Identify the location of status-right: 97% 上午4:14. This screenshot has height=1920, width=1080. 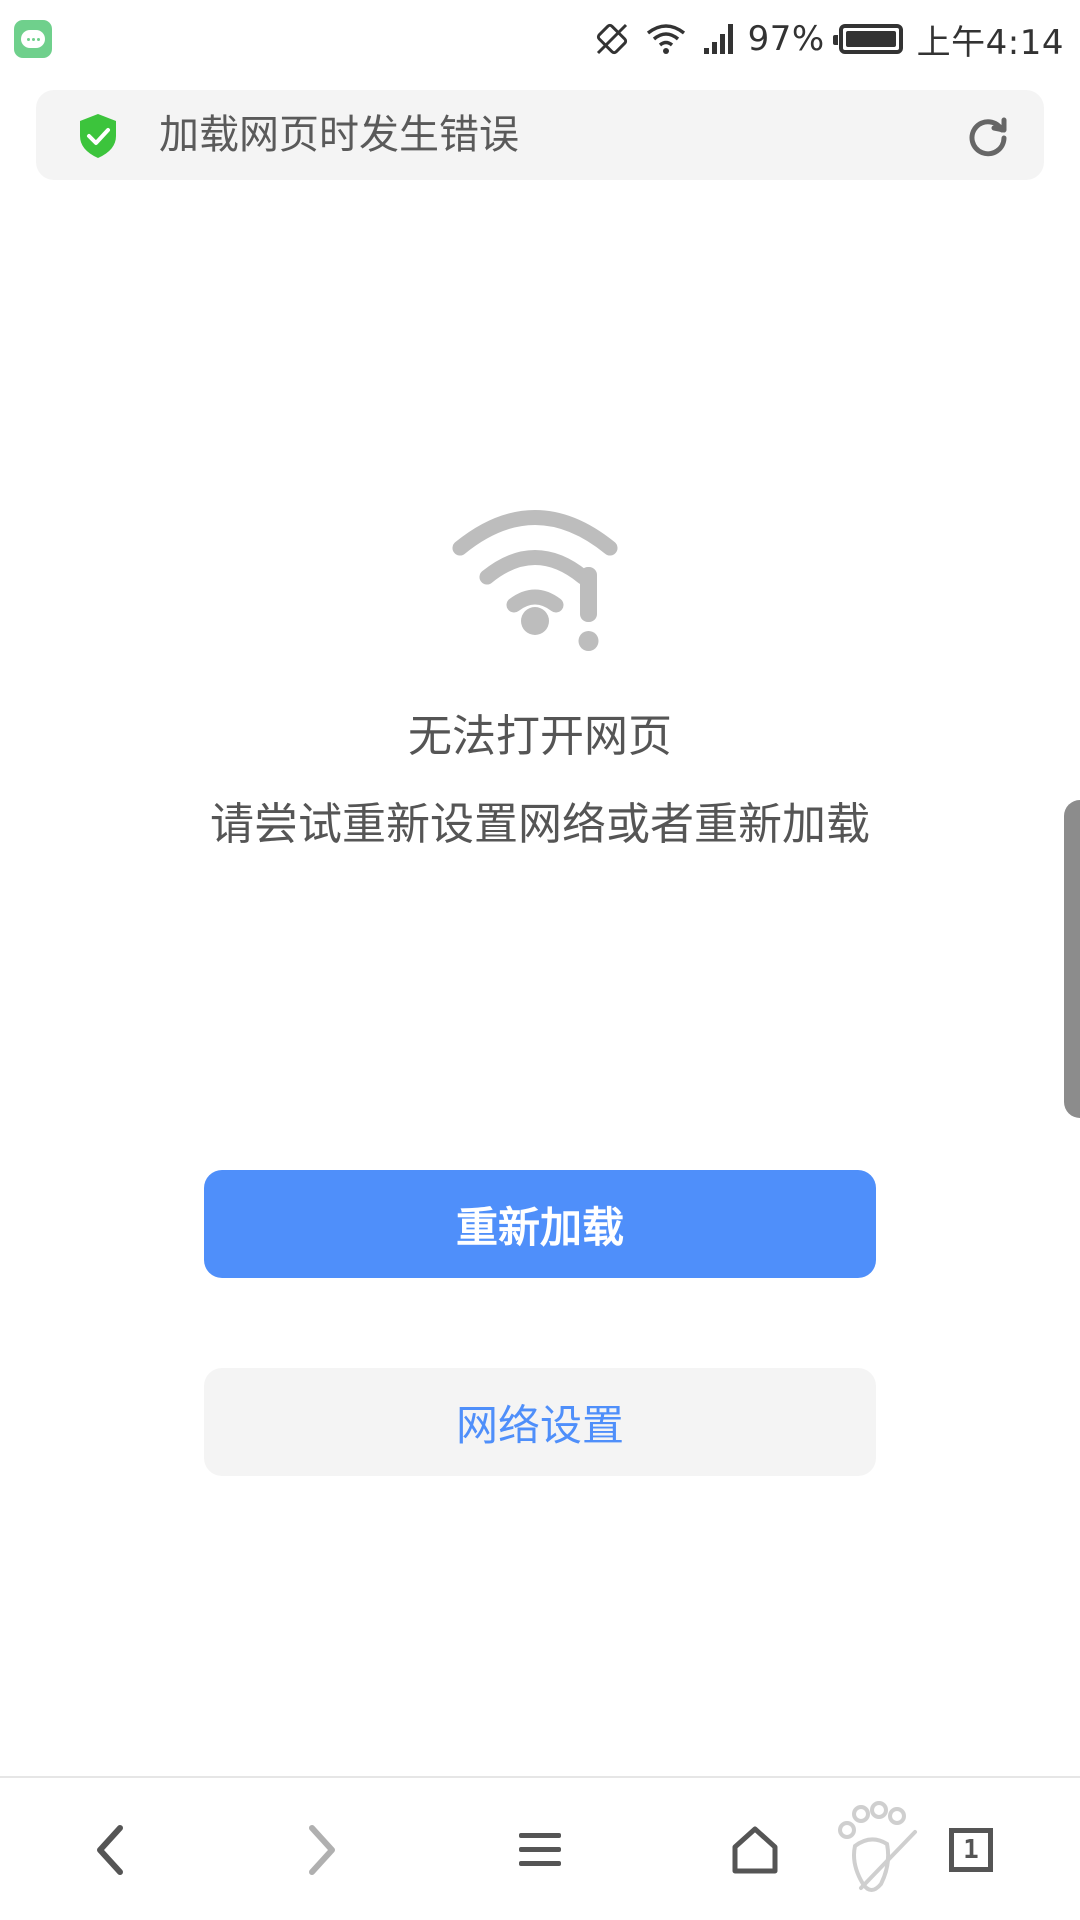
(829, 39).